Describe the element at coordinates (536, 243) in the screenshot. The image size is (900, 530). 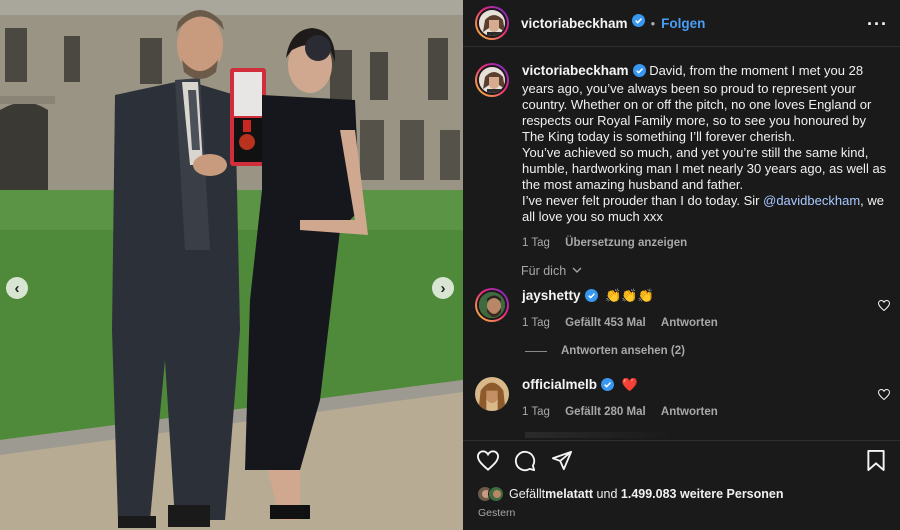
I see `caption-time: 1 Tag` at that location.